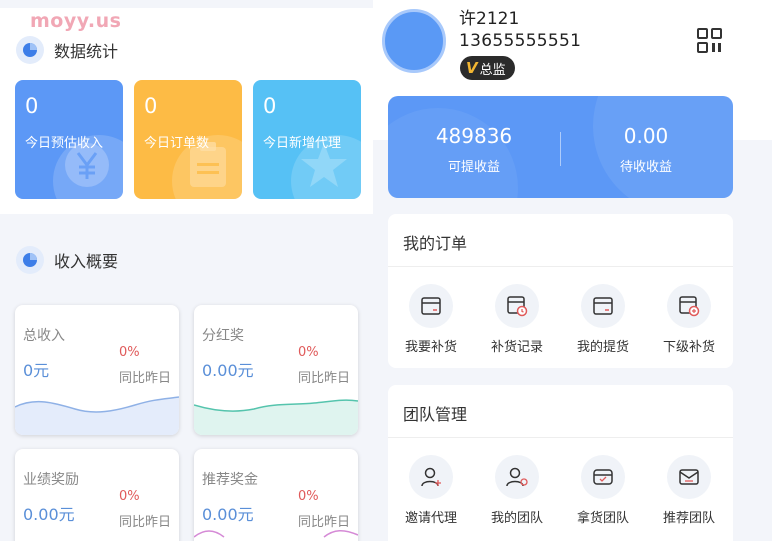 The width and height of the screenshot is (772, 541). Describe the element at coordinates (414, 41) in the screenshot. I see `avatar` at that location.